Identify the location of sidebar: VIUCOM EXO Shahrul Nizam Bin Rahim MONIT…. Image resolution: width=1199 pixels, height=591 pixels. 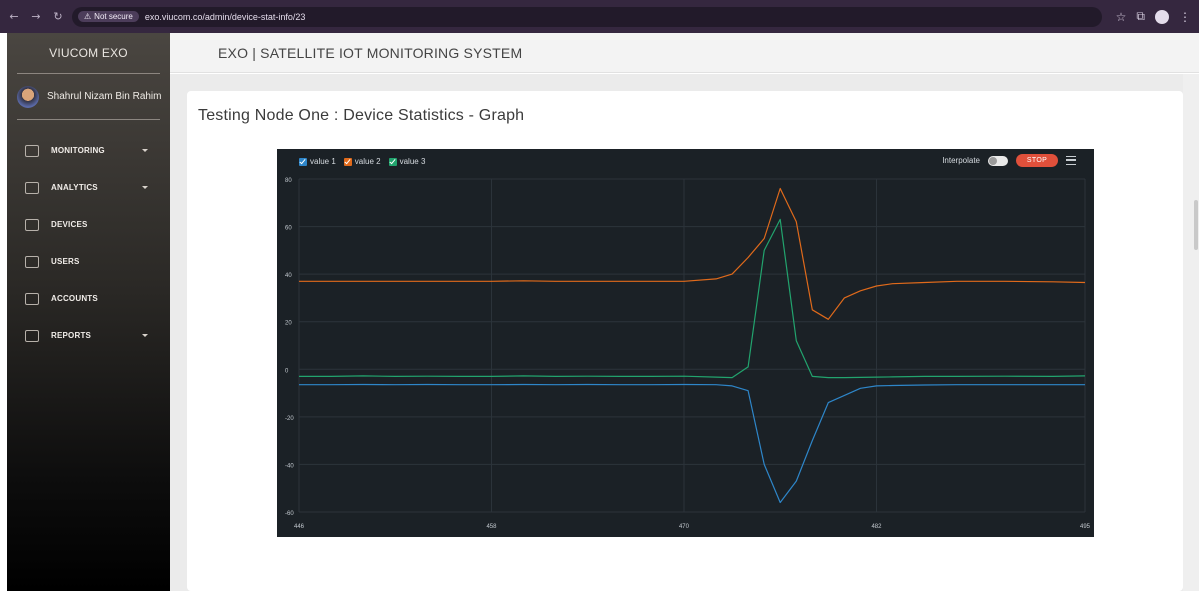
(88, 312).